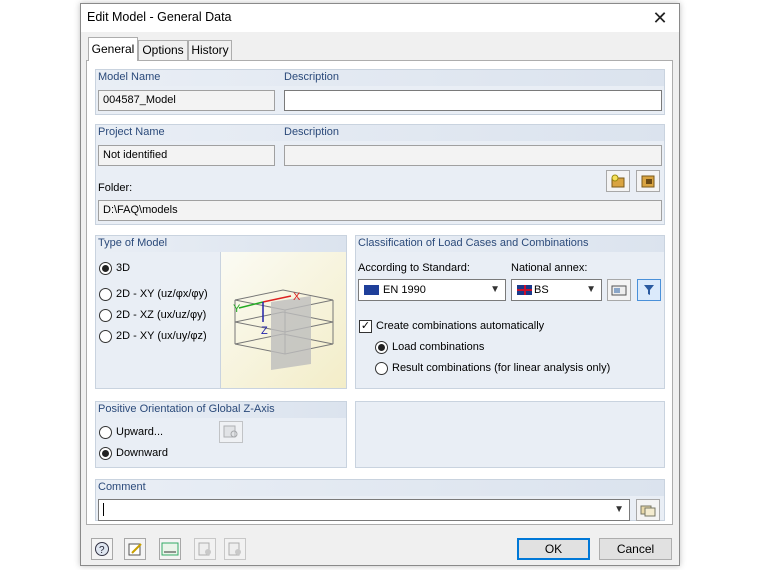 The image size is (760, 570). I want to click on edit-annex-icon, so click(619, 290).